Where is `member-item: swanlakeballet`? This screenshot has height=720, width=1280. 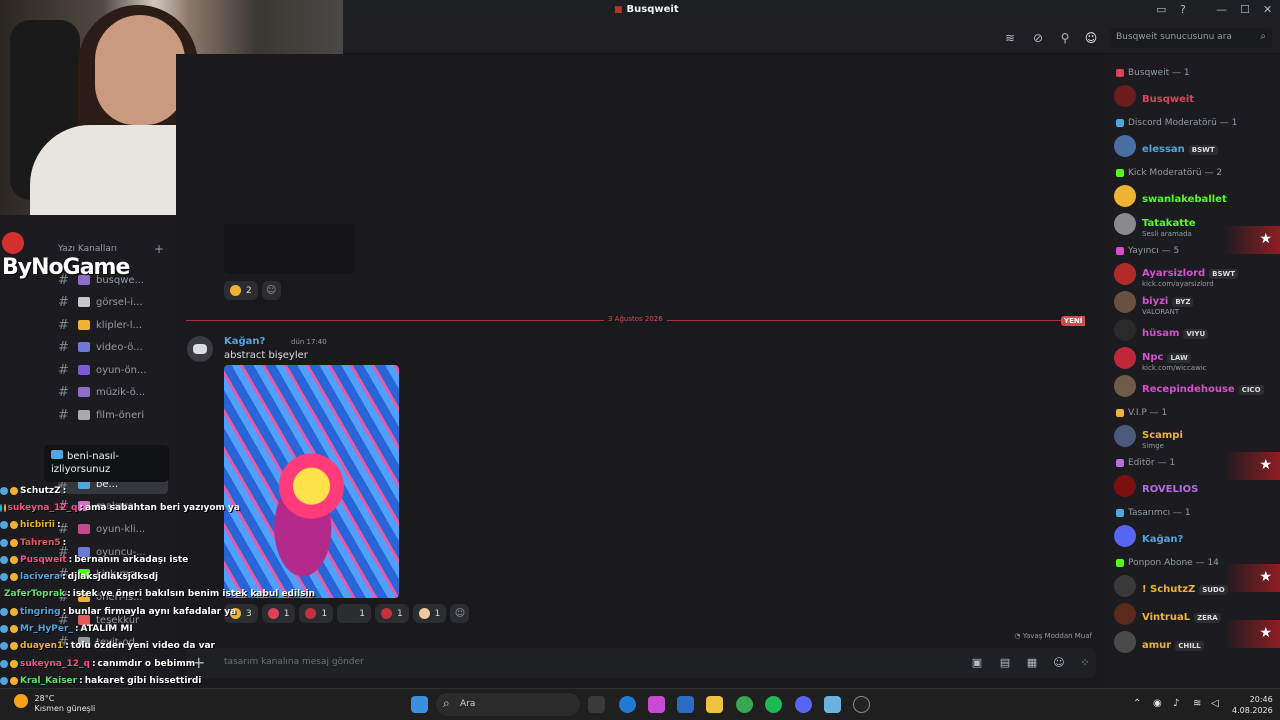
member-item: swanlakeballet is located at coordinates (1194, 196).